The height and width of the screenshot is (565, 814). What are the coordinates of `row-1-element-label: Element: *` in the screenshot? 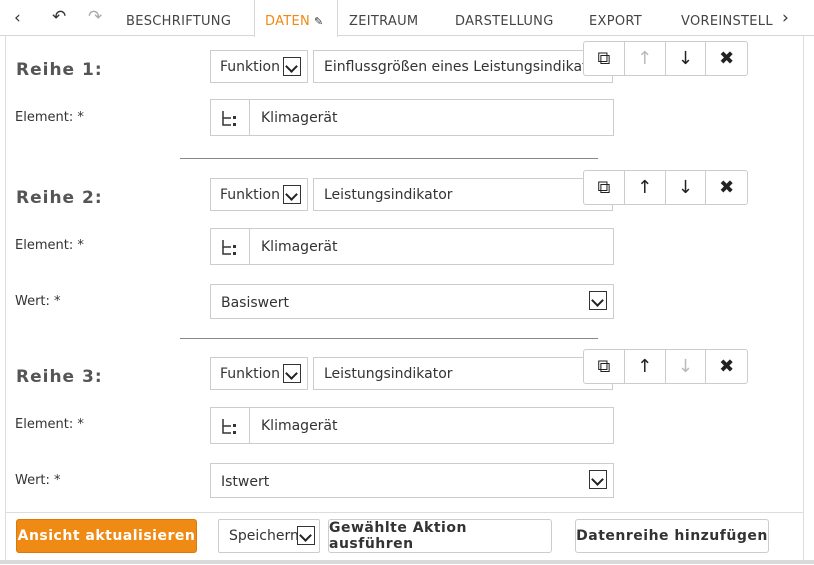 It's located at (49, 117).